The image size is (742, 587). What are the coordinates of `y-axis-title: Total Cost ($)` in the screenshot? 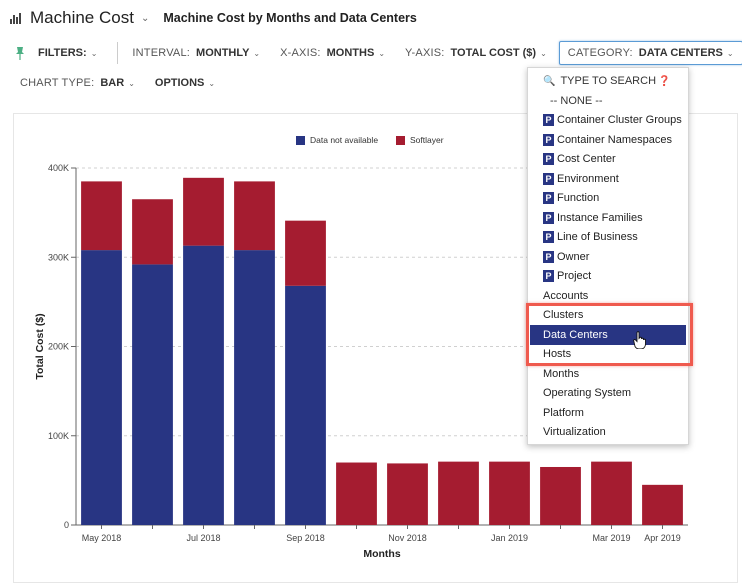 It's located at (40, 346).